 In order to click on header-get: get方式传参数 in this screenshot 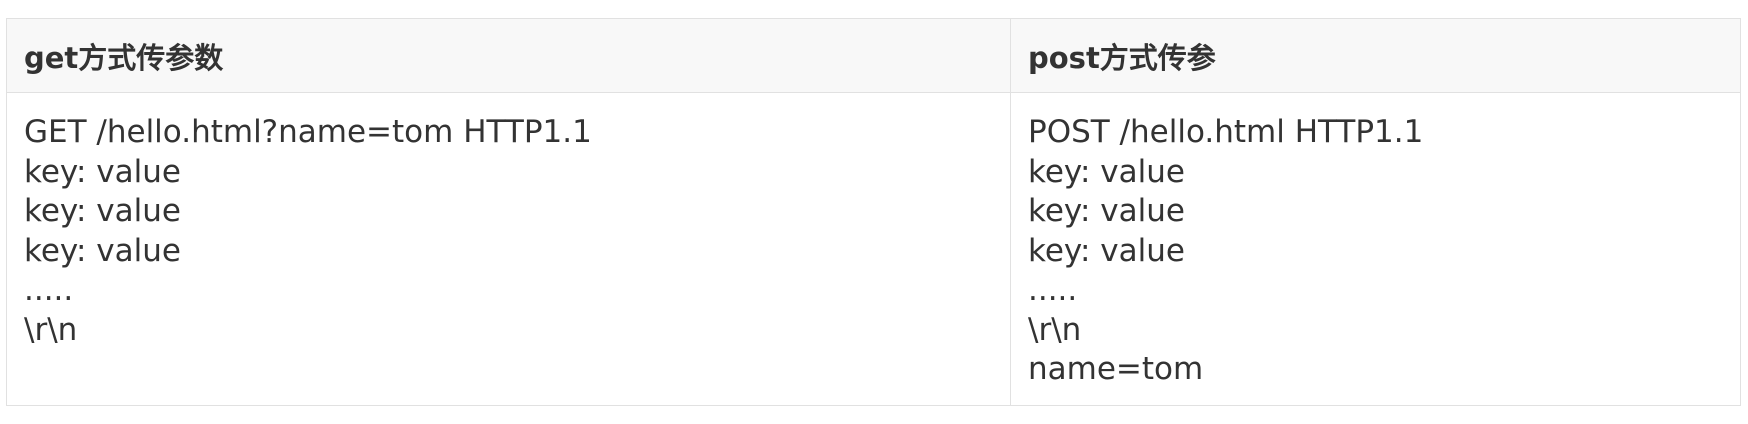, I will do `click(509, 56)`.